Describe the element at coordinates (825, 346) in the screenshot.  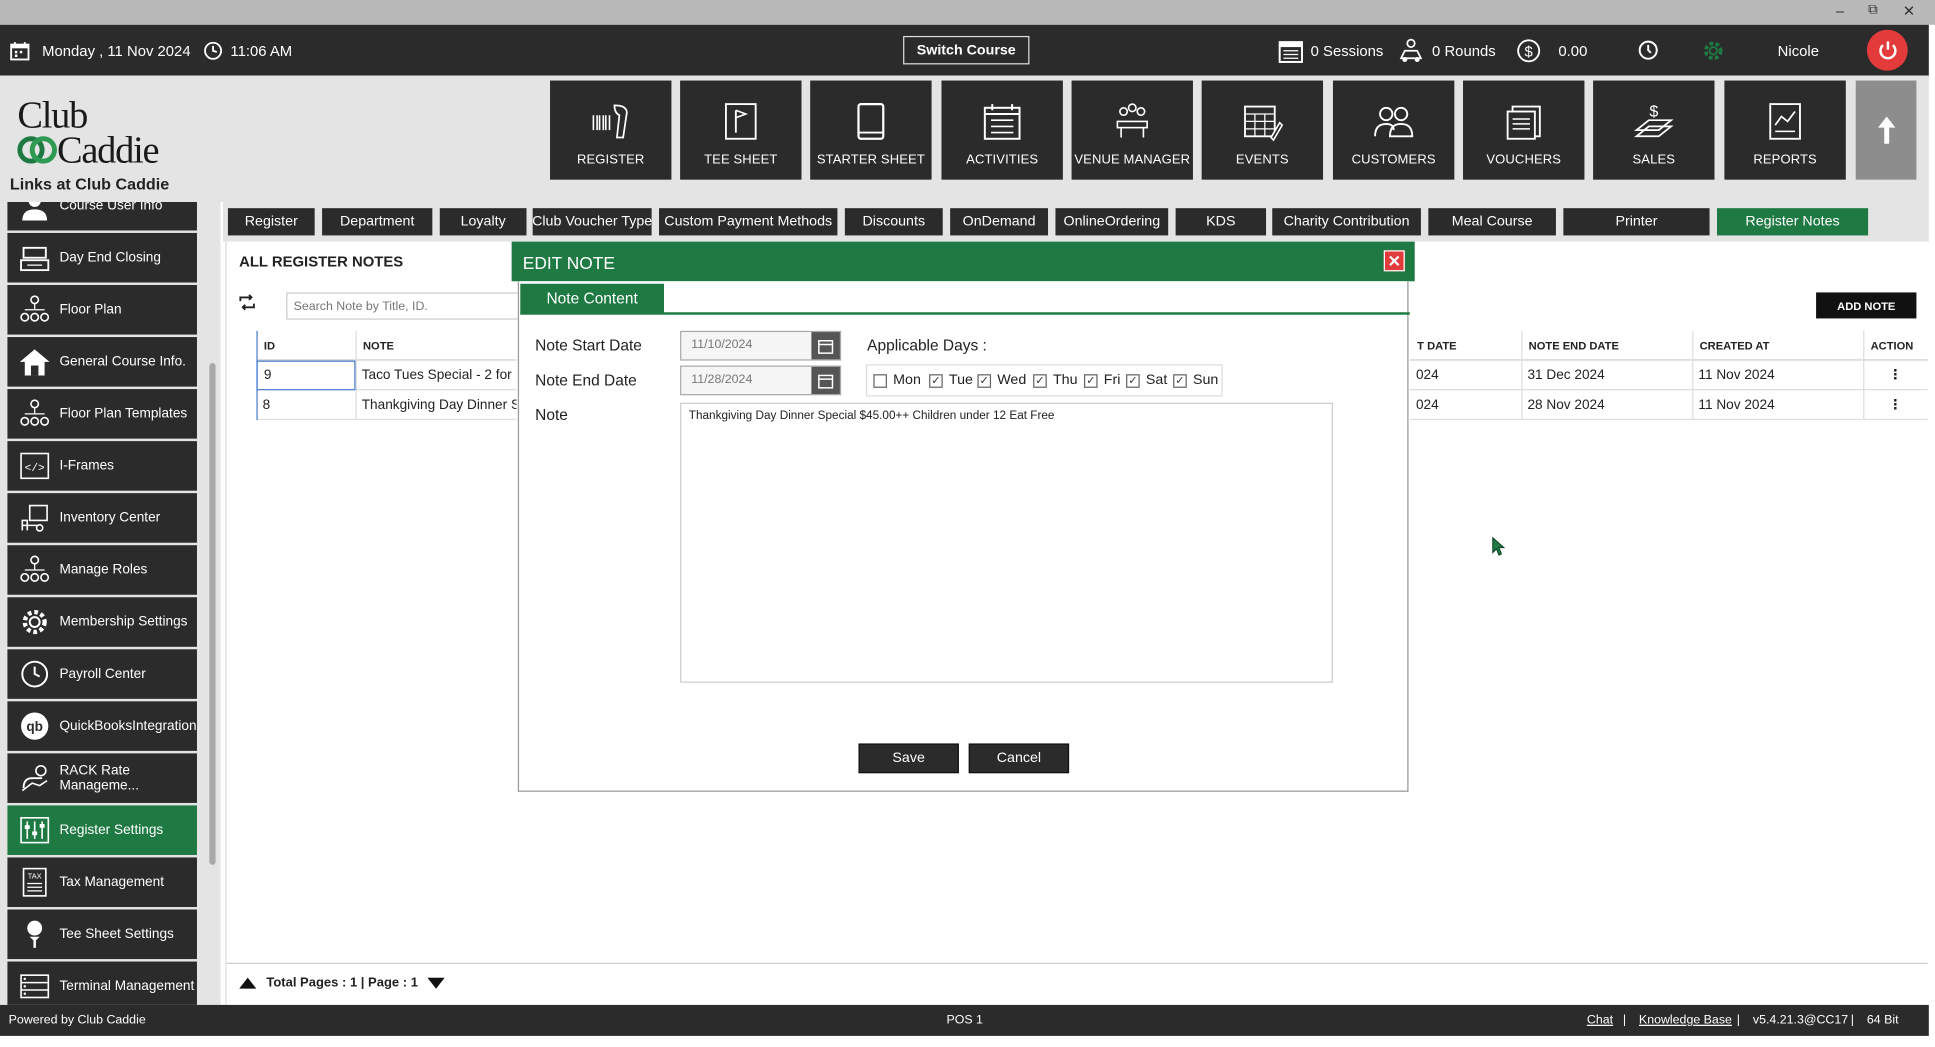
I see `start-date-picker-button` at that location.